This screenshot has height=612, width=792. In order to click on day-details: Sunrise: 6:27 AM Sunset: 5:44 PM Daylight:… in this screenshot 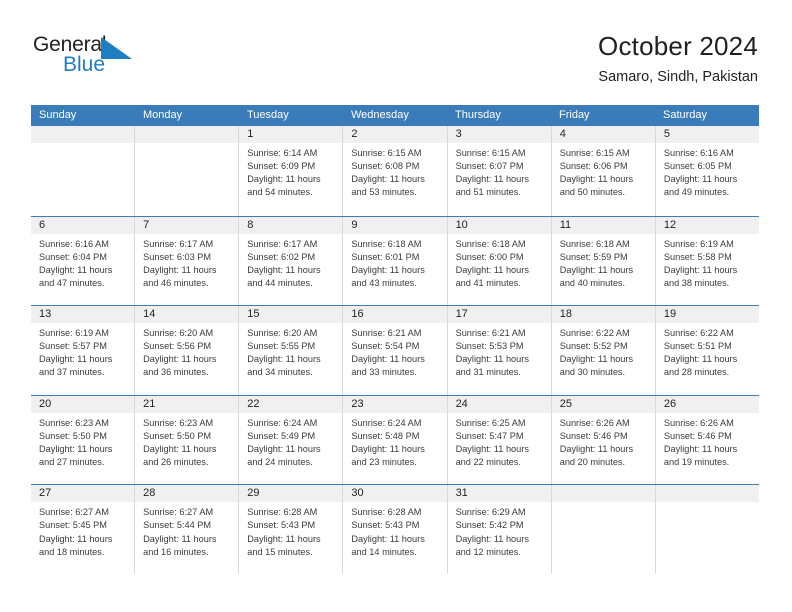, I will do `click(186, 530)`.